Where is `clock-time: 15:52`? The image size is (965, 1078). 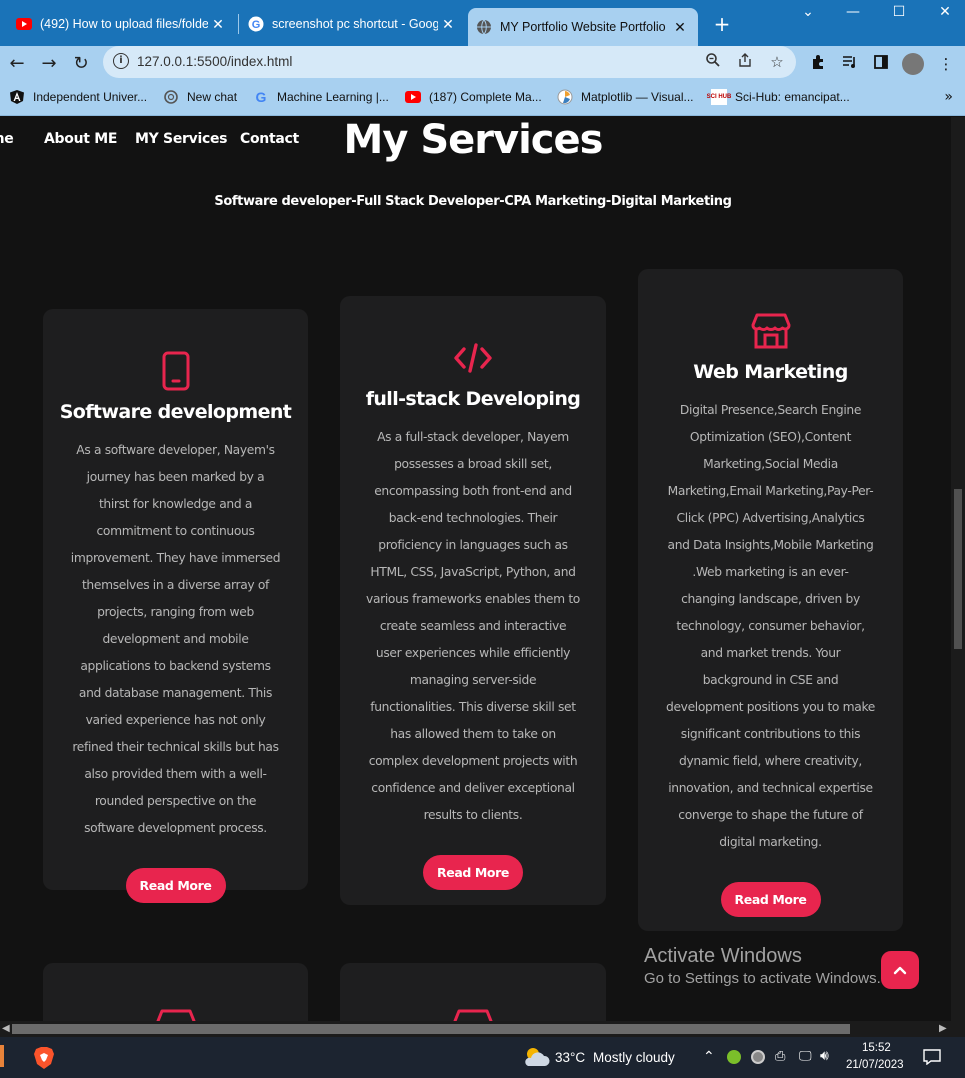 clock-time: 15:52 is located at coordinates (876, 1048).